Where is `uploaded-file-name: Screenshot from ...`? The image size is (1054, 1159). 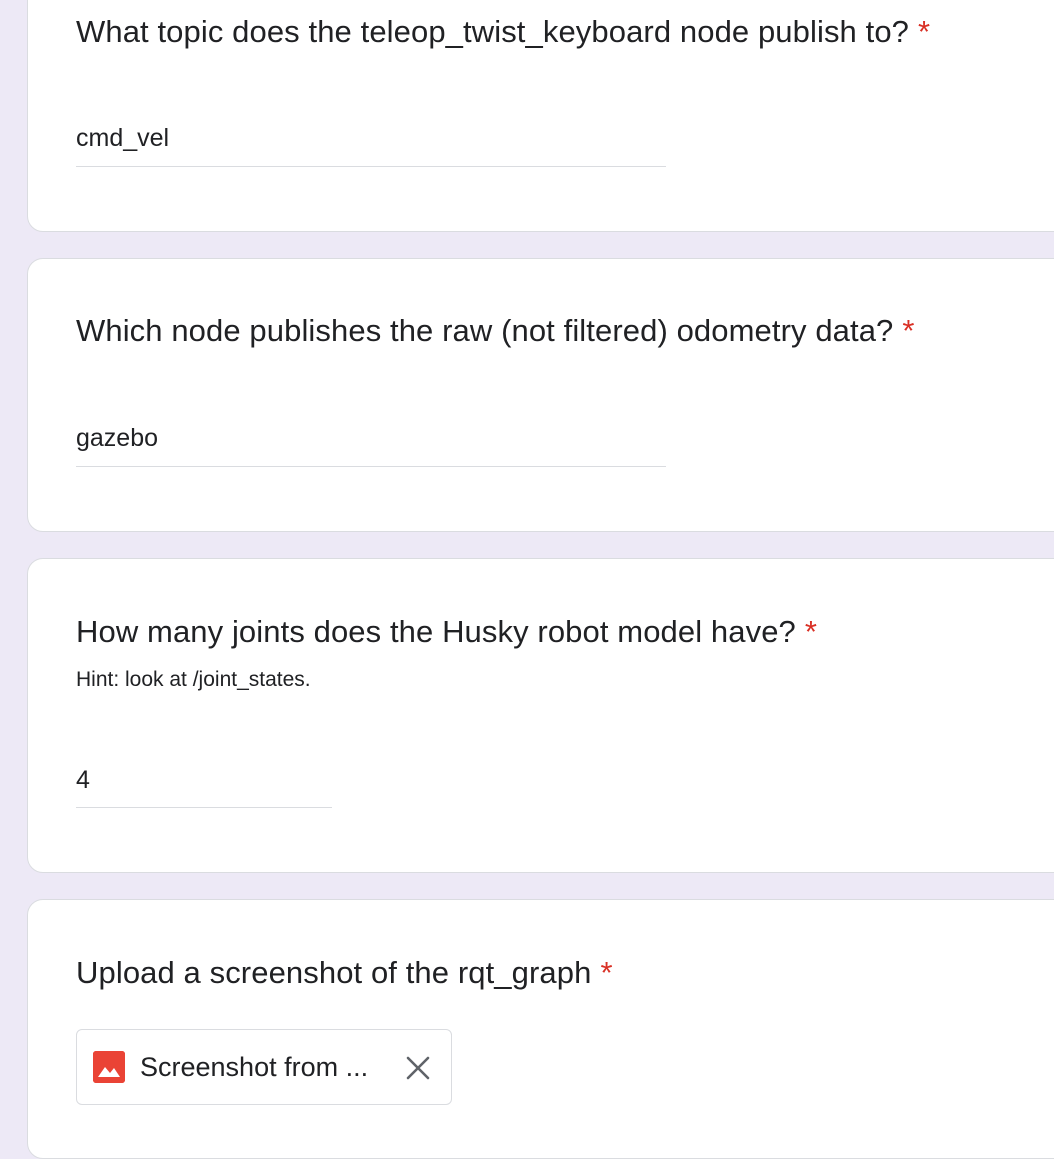
uploaded-file-name: Screenshot from ... is located at coordinates (254, 1067).